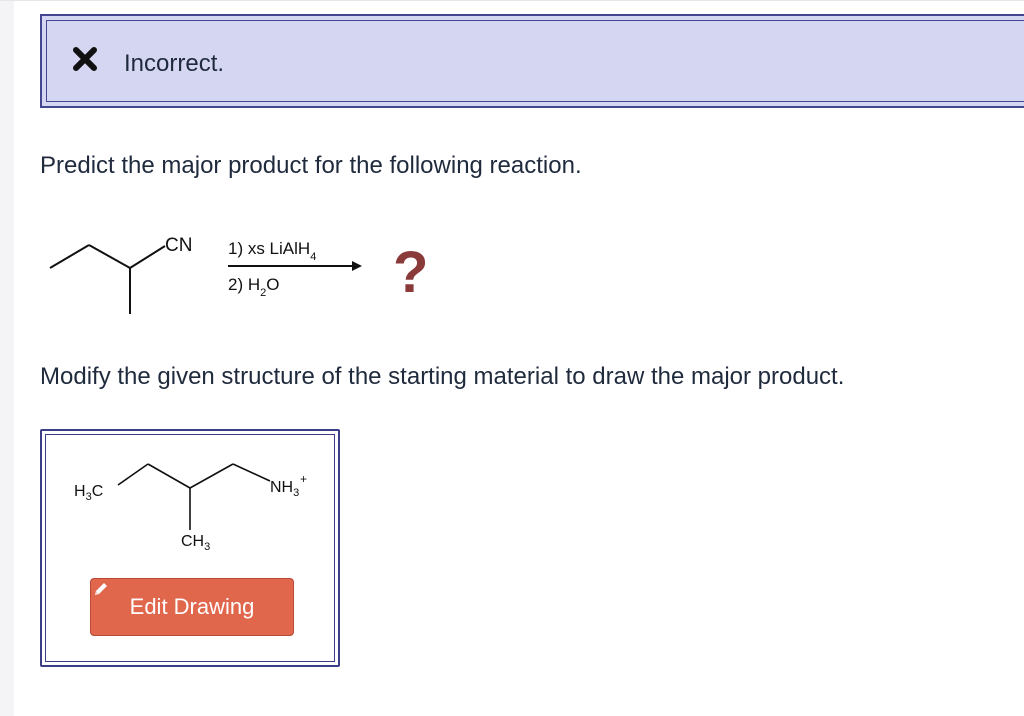 The height and width of the screenshot is (716, 1024). I want to click on methyl-left-label: H3C, so click(88, 493).